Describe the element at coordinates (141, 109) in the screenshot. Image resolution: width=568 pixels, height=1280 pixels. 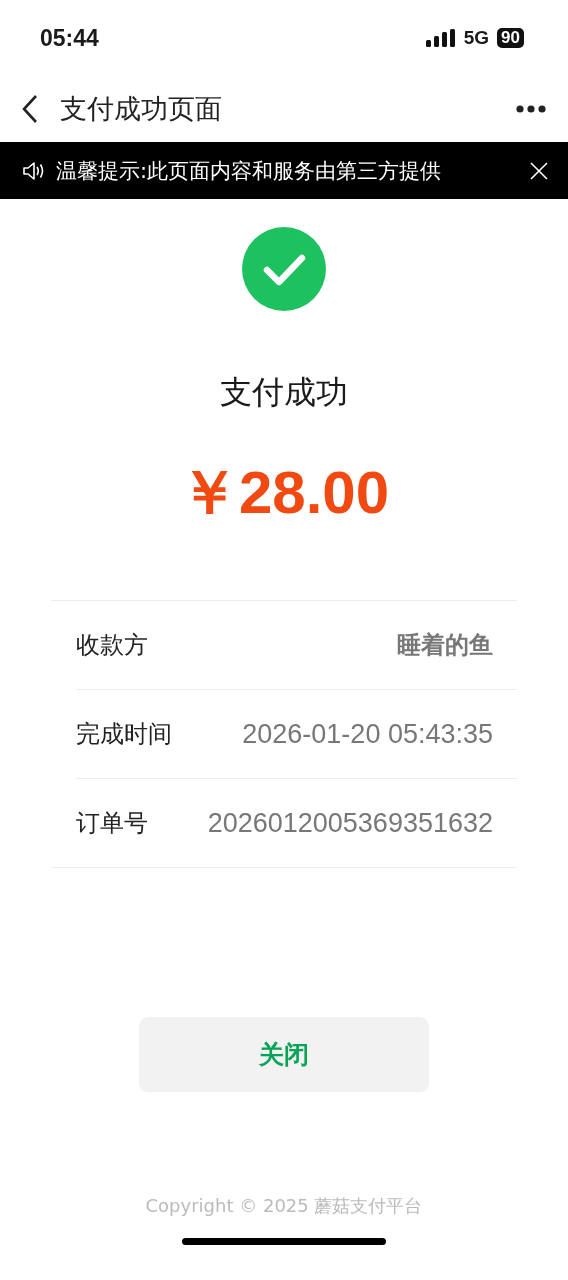
I see `page-title: 支付成功页面` at that location.